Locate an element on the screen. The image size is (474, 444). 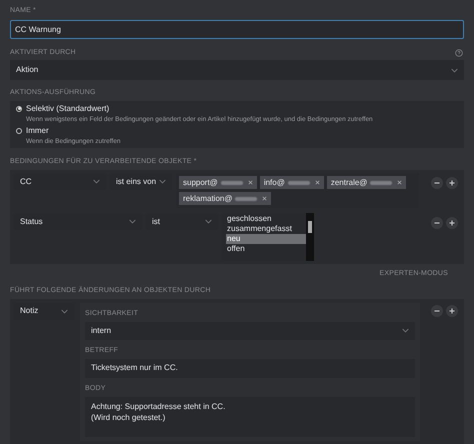
tag-text: info@ is located at coordinates (274, 182).